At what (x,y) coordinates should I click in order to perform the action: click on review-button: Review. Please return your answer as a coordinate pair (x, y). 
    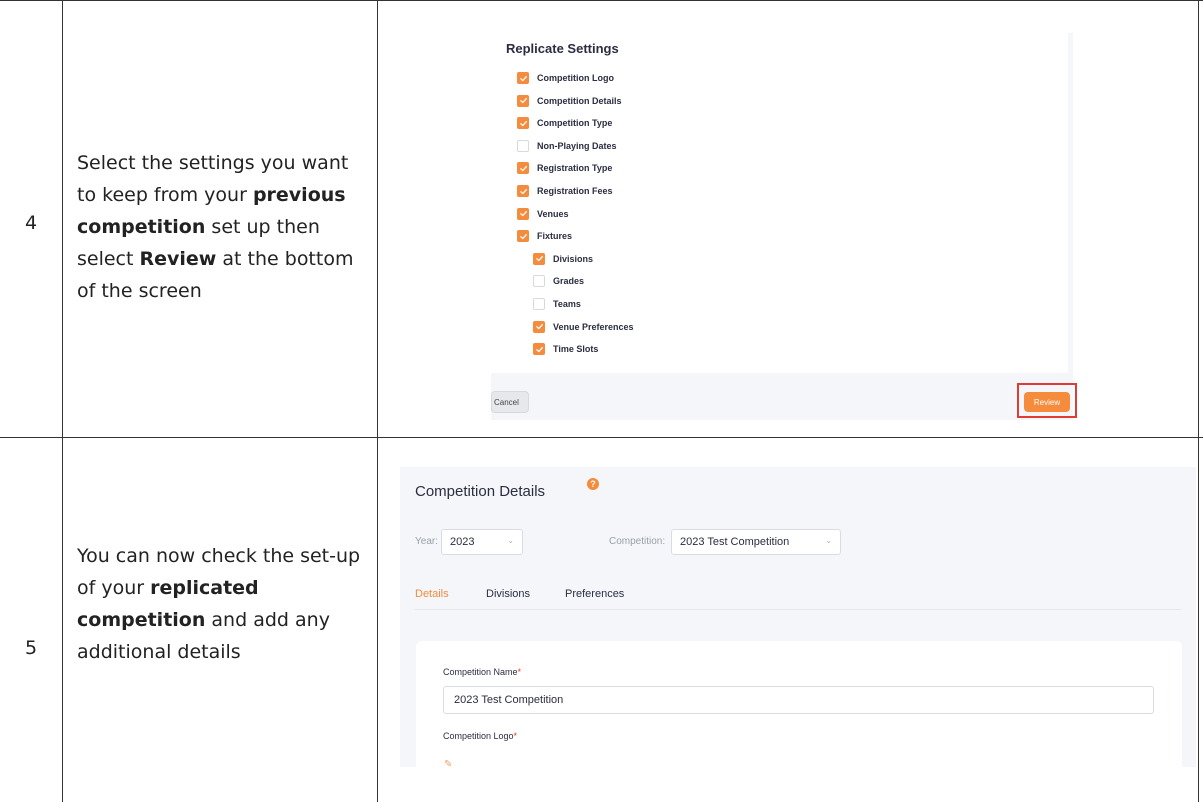
    Looking at the image, I should click on (1047, 402).